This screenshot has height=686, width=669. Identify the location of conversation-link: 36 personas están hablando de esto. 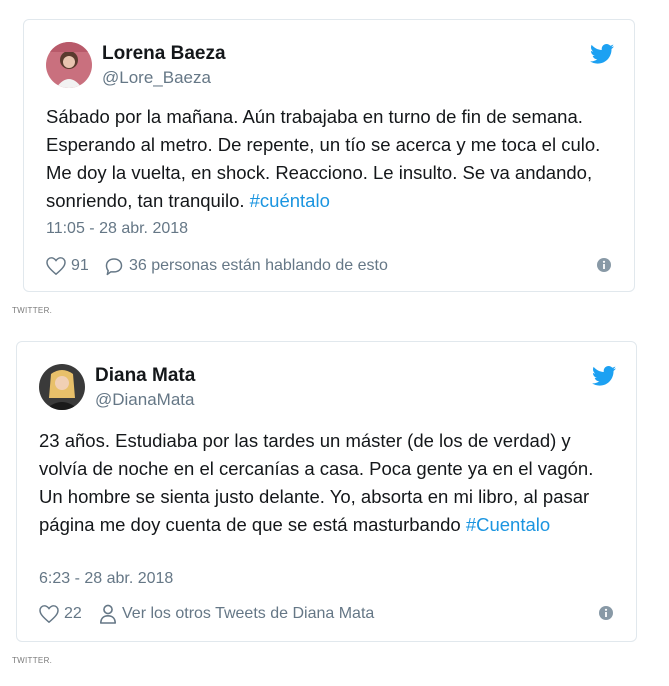
(246, 266).